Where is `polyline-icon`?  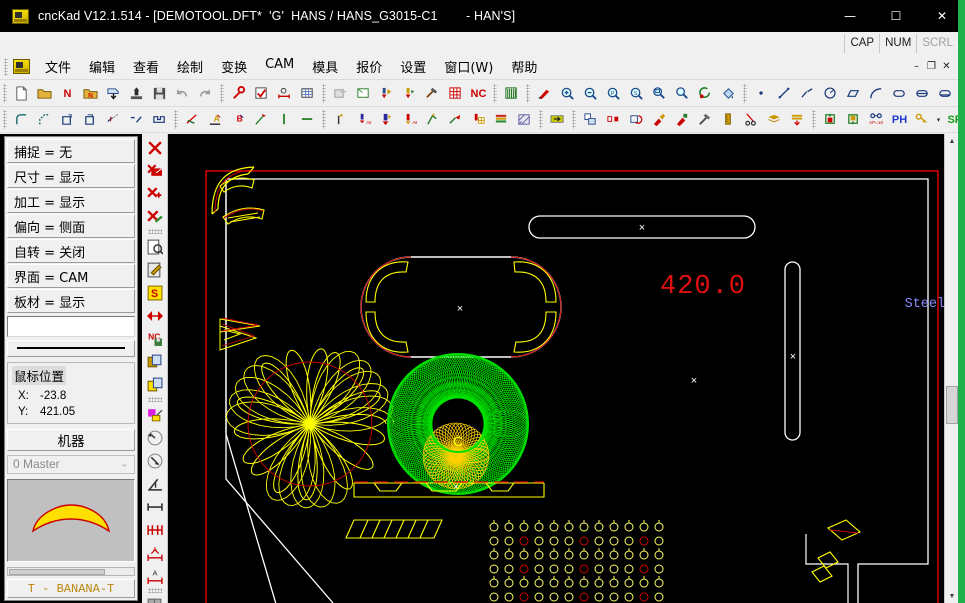 polyline-icon is located at coordinates (807, 94).